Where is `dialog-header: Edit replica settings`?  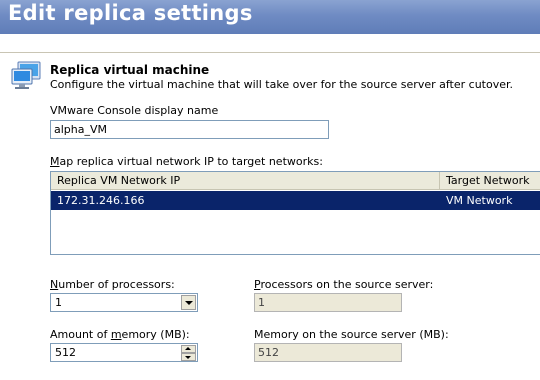
dialog-header: Edit replica settings is located at coordinates (270, 17).